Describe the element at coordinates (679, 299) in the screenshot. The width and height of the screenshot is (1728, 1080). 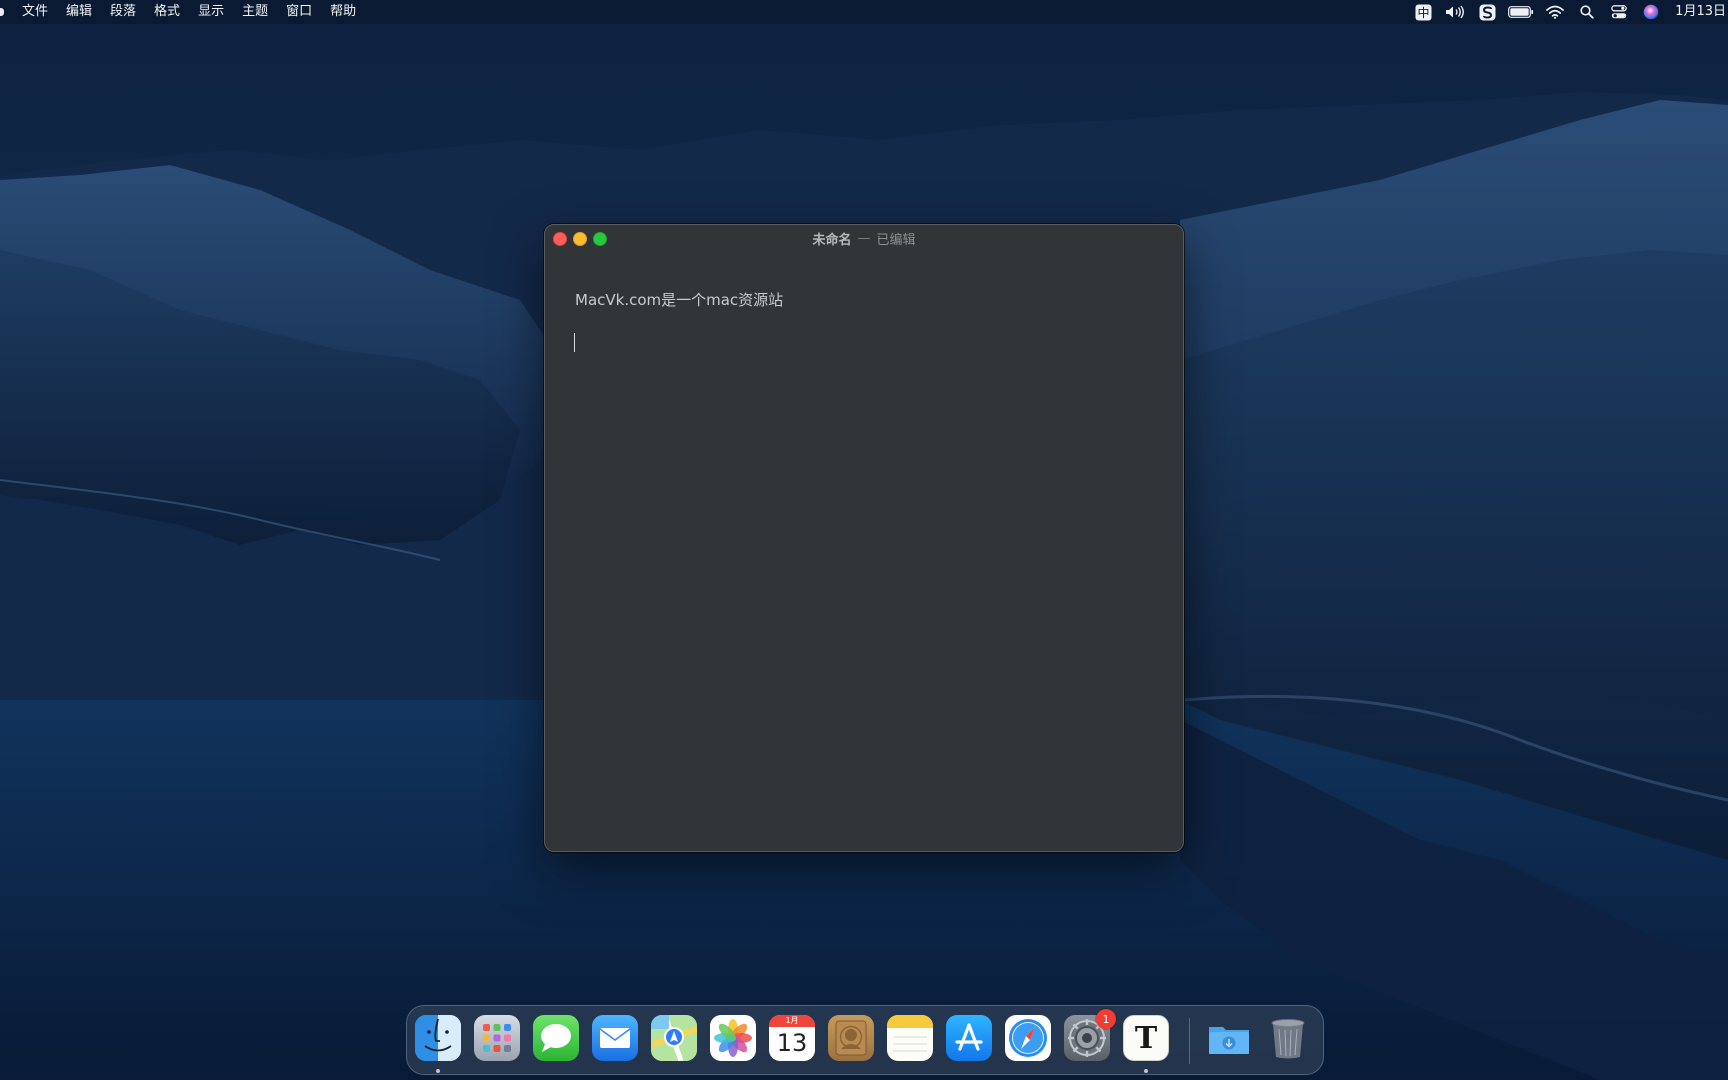
I see `document-line: MacVk.com是一个mac资源站` at that location.